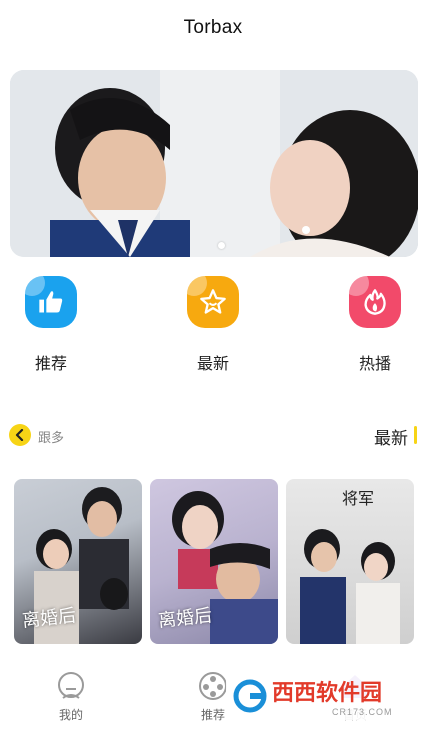 This screenshot has width=426, height=730. I want to click on poster-card: 将军, so click(350, 561).